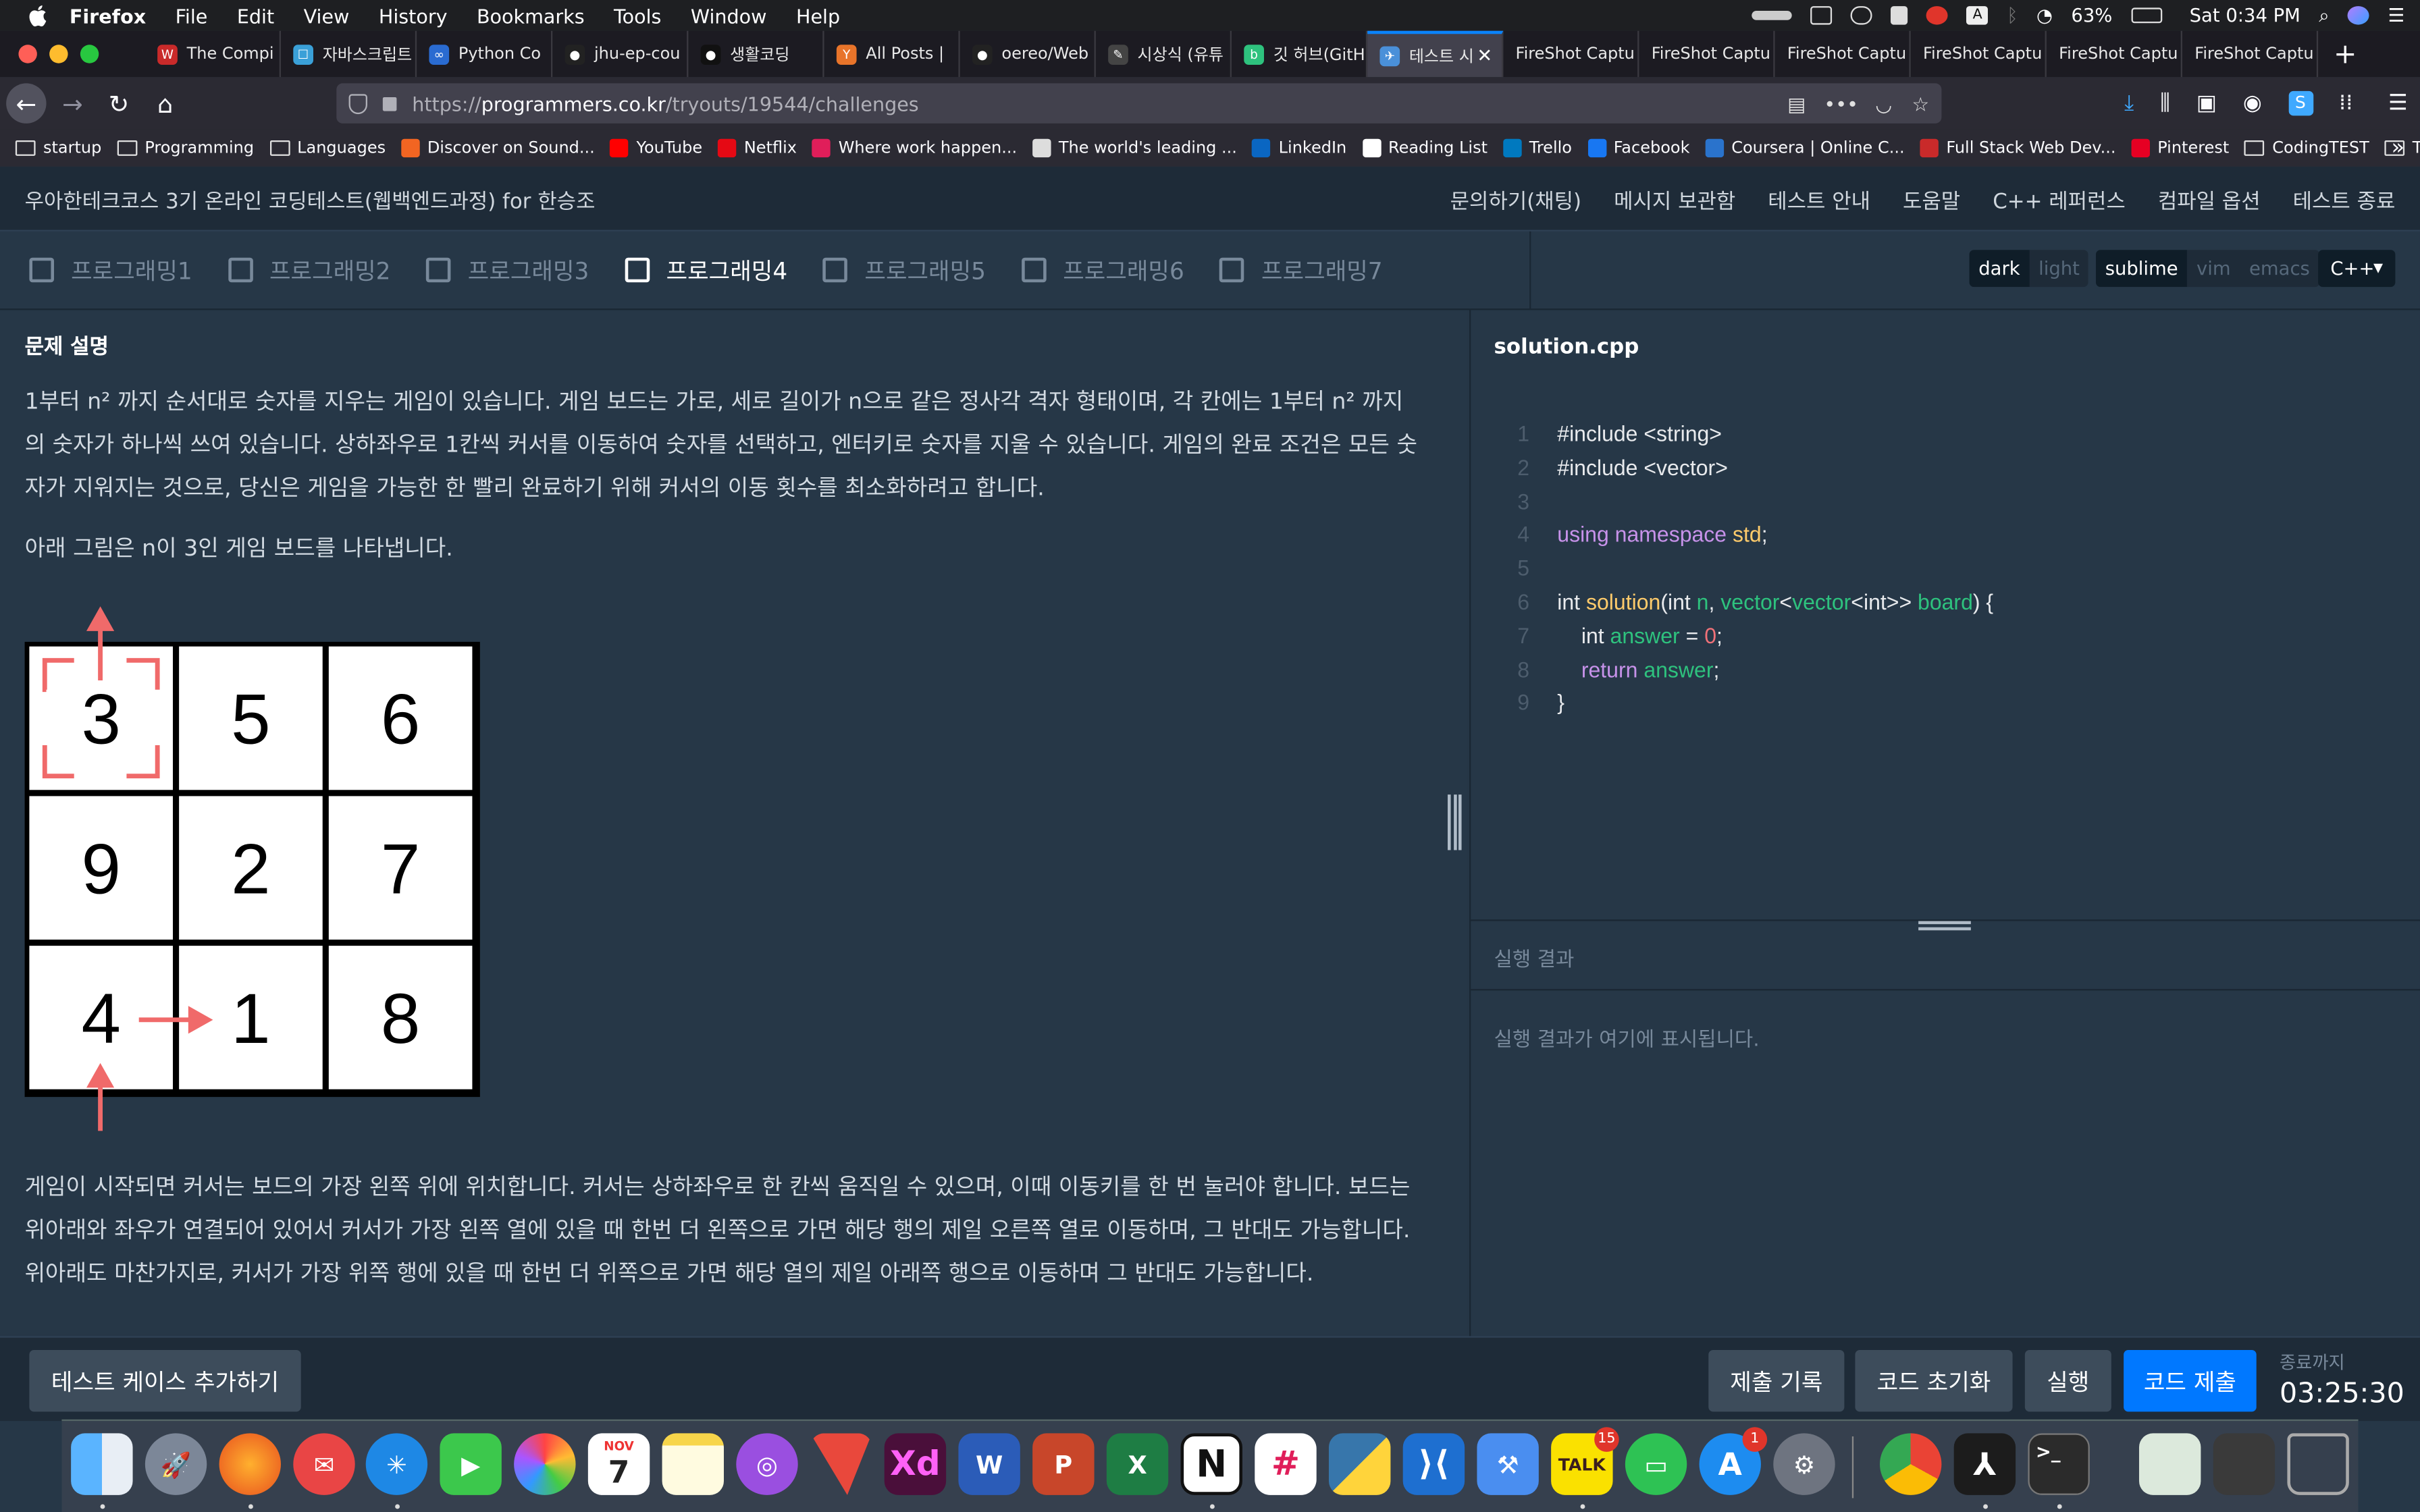 Image resolution: width=2420 pixels, height=1512 pixels. What do you see at coordinates (1841, 103) in the screenshot?
I see `page-actions-icon: •••` at bounding box center [1841, 103].